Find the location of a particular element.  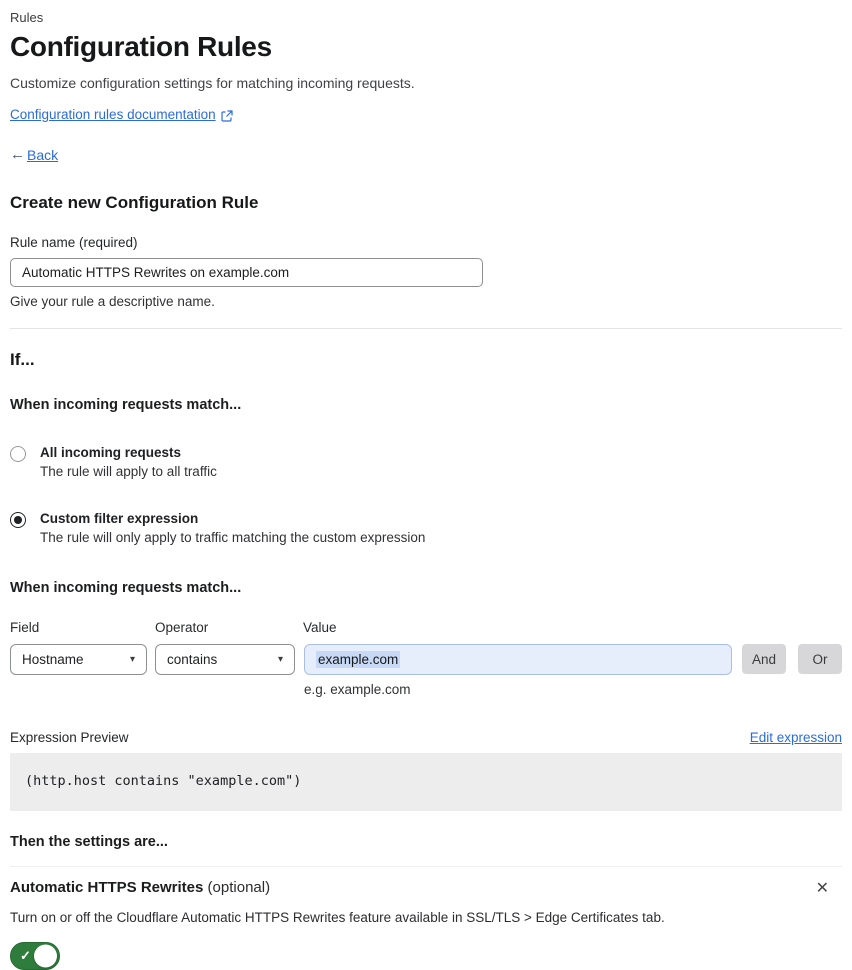

external-link-icon is located at coordinates (227, 115).